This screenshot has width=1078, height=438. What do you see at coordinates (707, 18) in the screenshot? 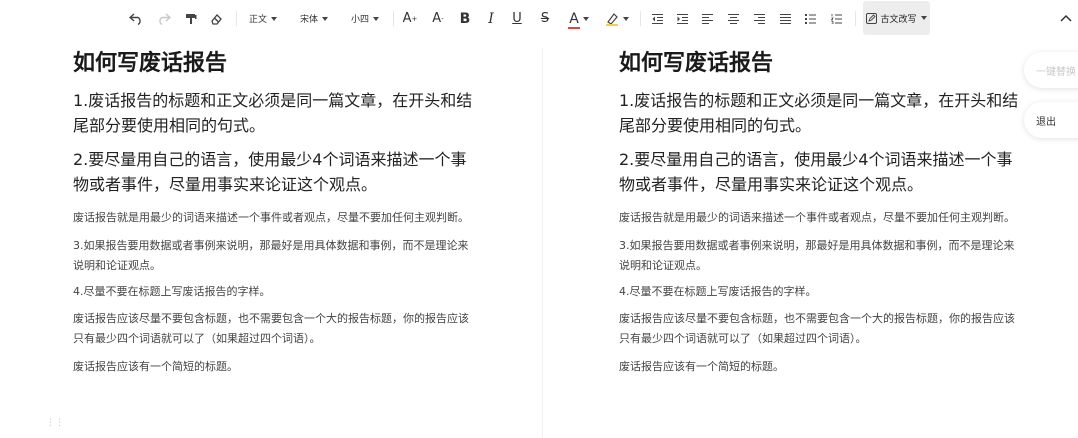
I see `align-left-icon` at bounding box center [707, 18].